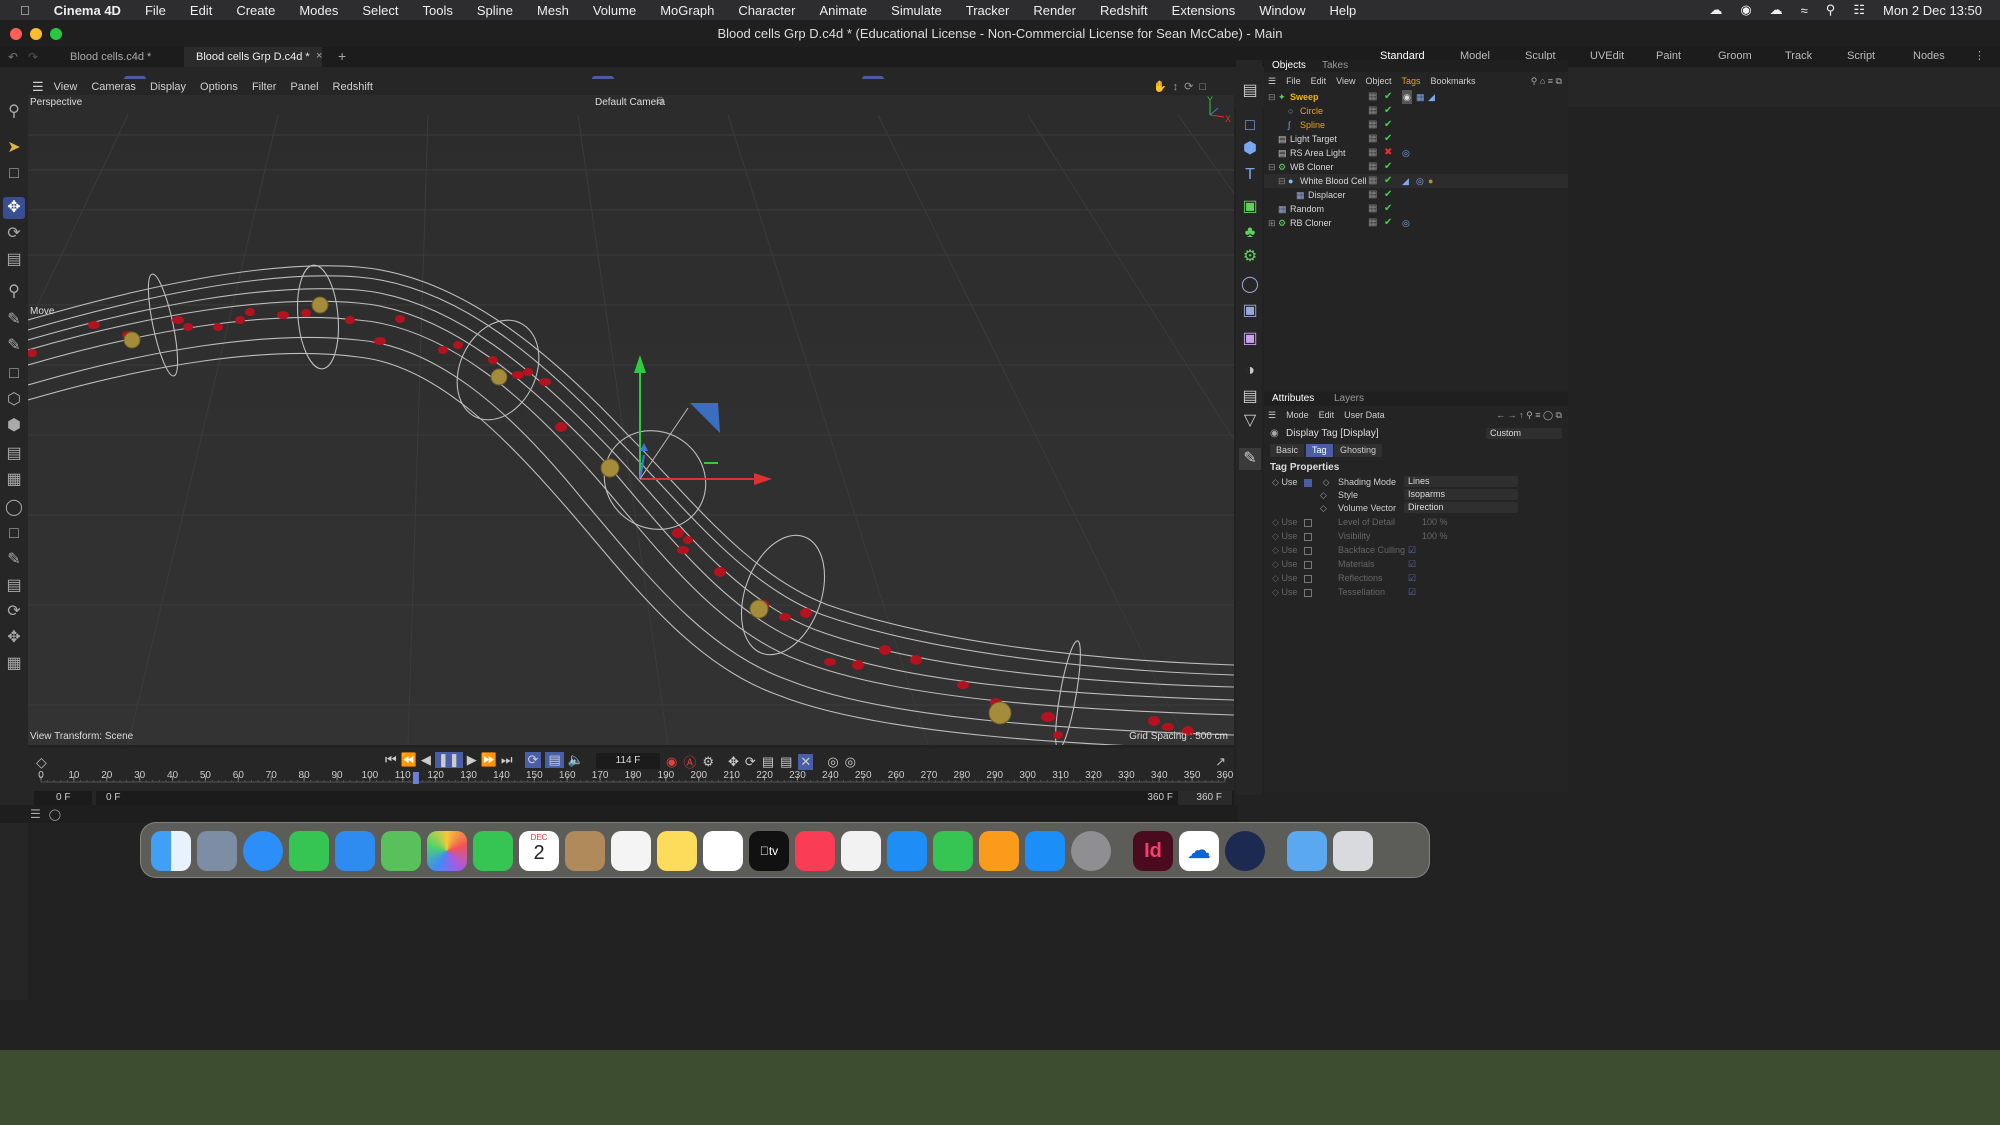 The width and height of the screenshot is (2000, 1125). Describe the element at coordinates (507, 760) in the screenshot. I see `go-to-end-icon: ⏭` at that location.